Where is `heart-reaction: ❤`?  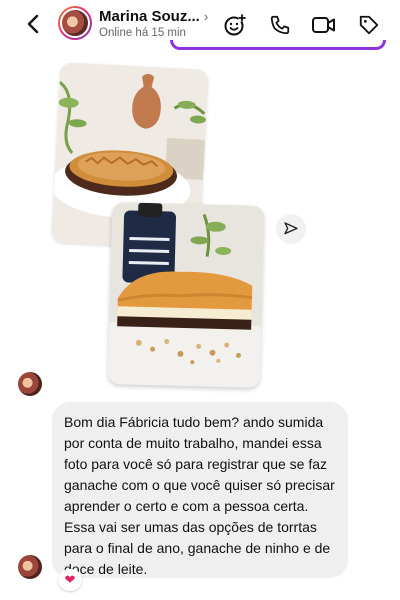
heart-reaction: ❤ is located at coordinates (70, 580).